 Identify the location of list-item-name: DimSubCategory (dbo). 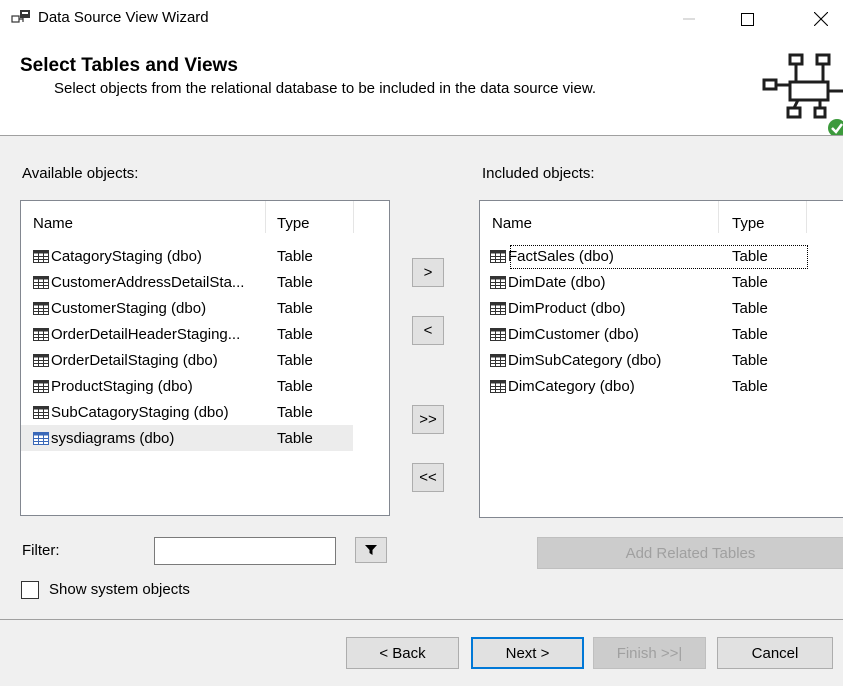
(575, 360).